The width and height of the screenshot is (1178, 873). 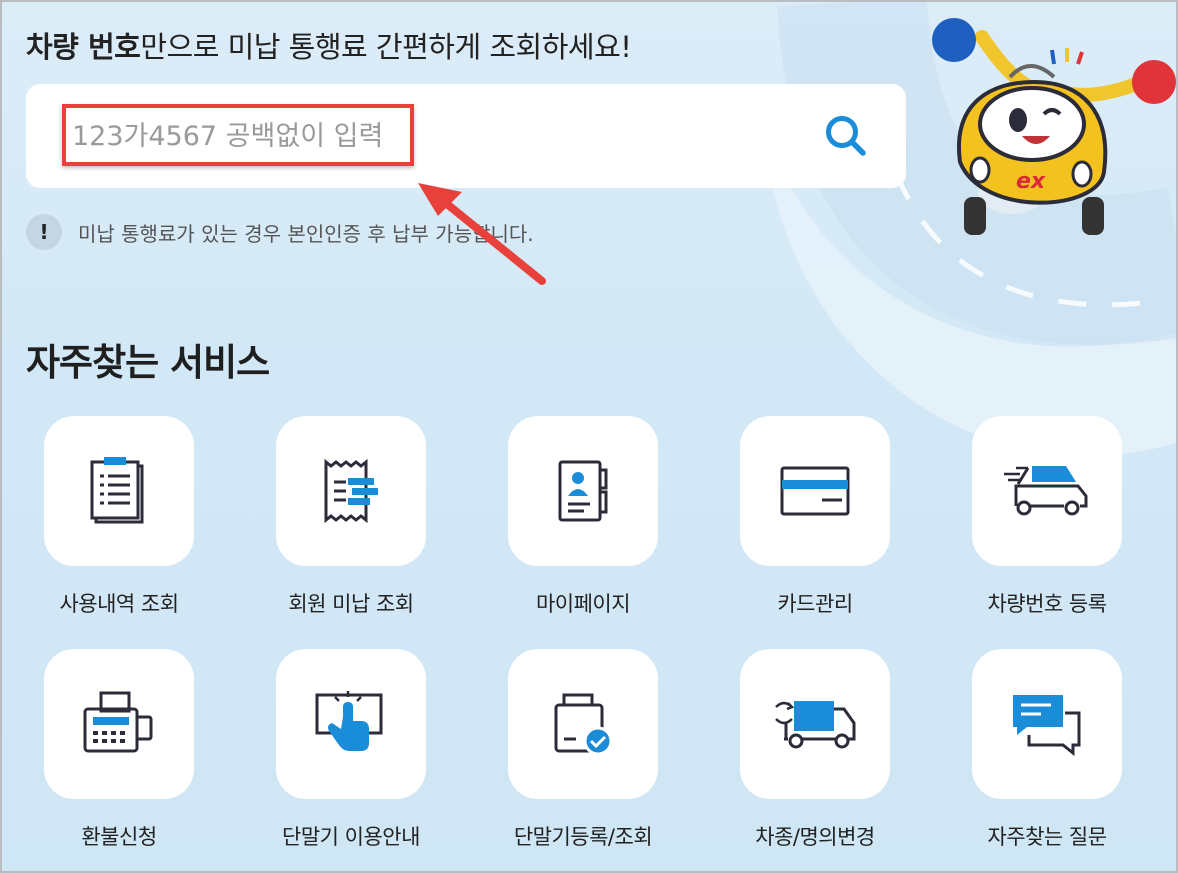 I want to click on service-label: 자주찾는 질문, so click(x=1047, y=837).